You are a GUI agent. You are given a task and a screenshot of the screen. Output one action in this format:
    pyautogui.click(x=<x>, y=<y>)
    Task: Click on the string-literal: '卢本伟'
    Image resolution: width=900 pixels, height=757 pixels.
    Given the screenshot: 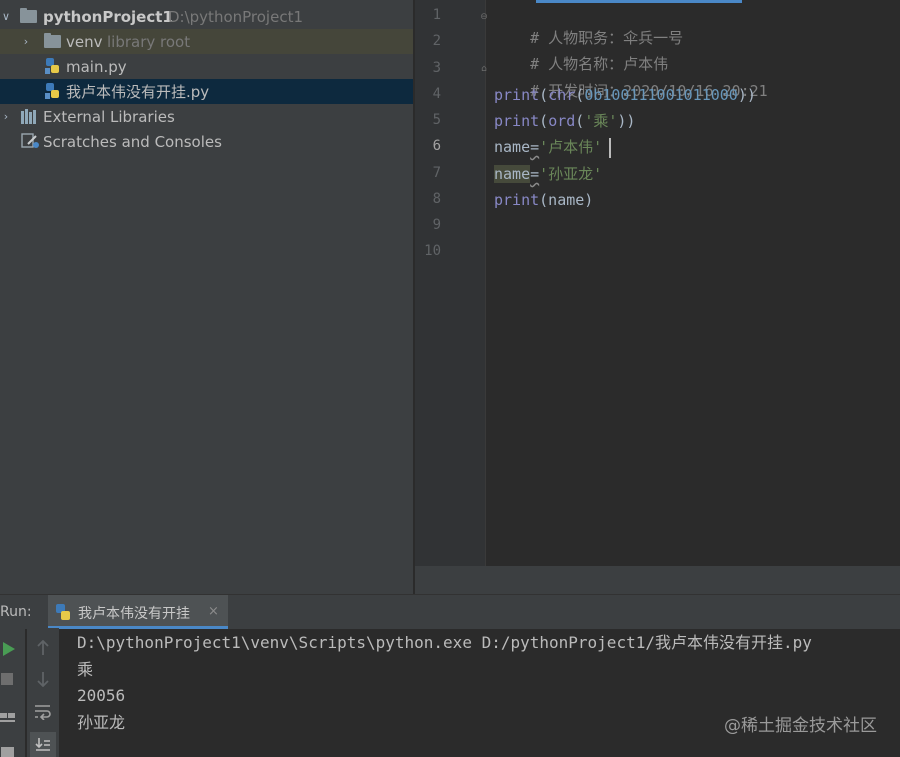 What is the action you would take?
    pyautogui.click(x=571, y=147)
    